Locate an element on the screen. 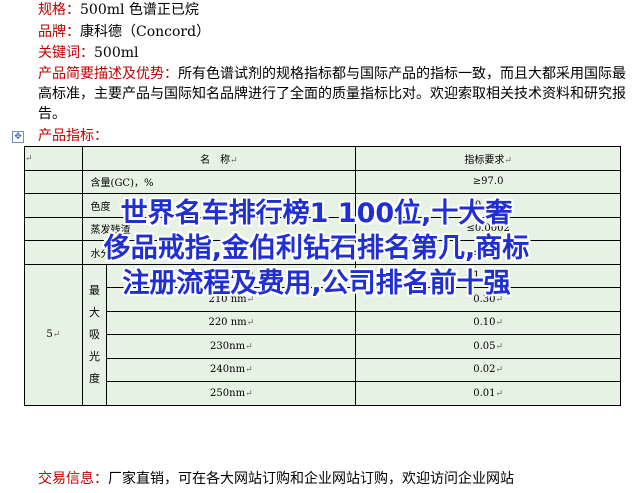 The width and height of the screenshot is (633, 493). indicators-line: 产品指标： is located at coordinates (73, 136).